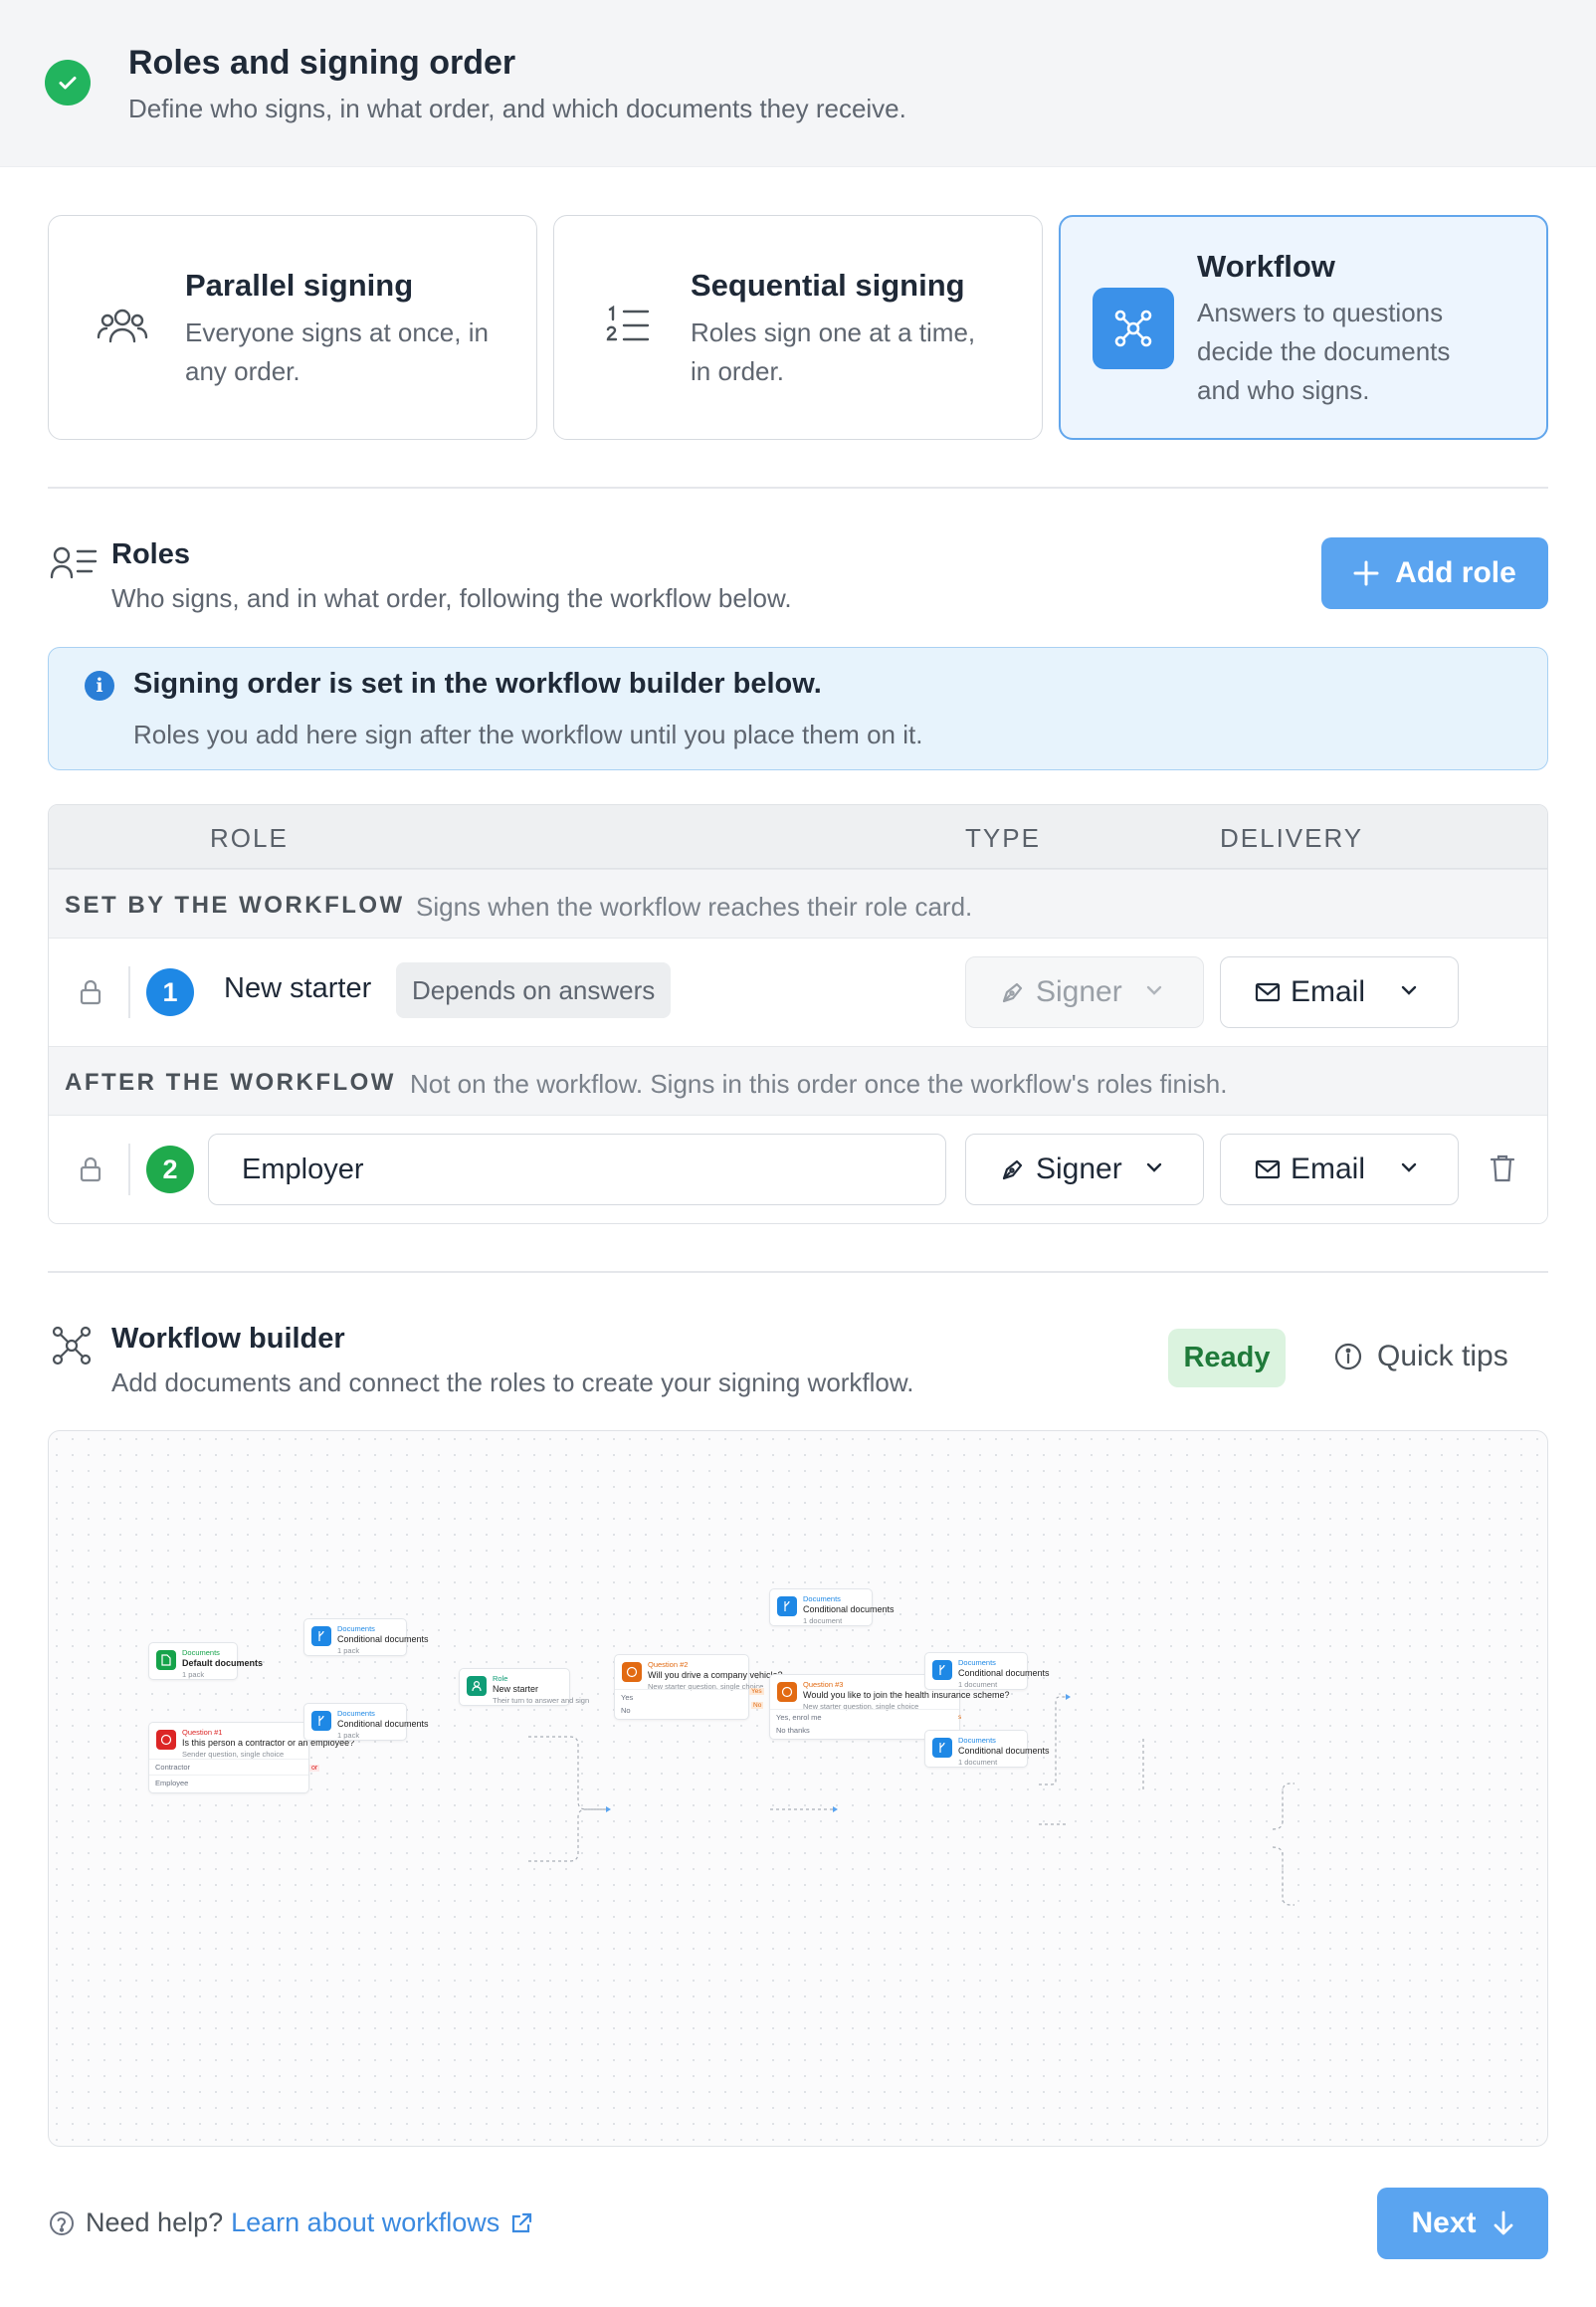 This screenshot has height=2307, width=1596. What do you see at coordinates (516, 1689) in the screenshot?
I see `node-name: New starter` at bounding box center [516, 1689].